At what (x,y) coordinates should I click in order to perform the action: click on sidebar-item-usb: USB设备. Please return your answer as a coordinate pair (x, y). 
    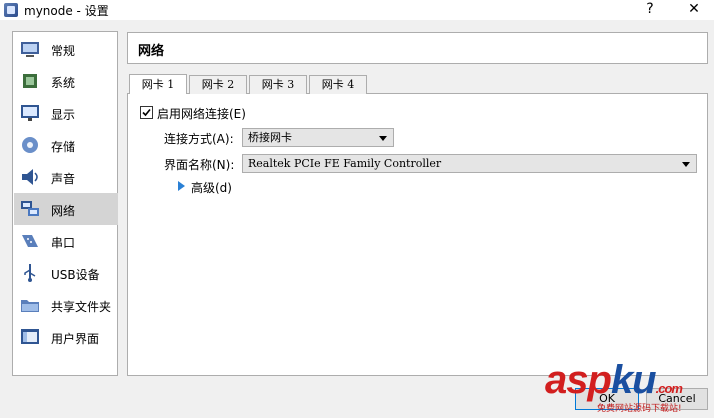
    Looking at the image, I should click on (66, 273).